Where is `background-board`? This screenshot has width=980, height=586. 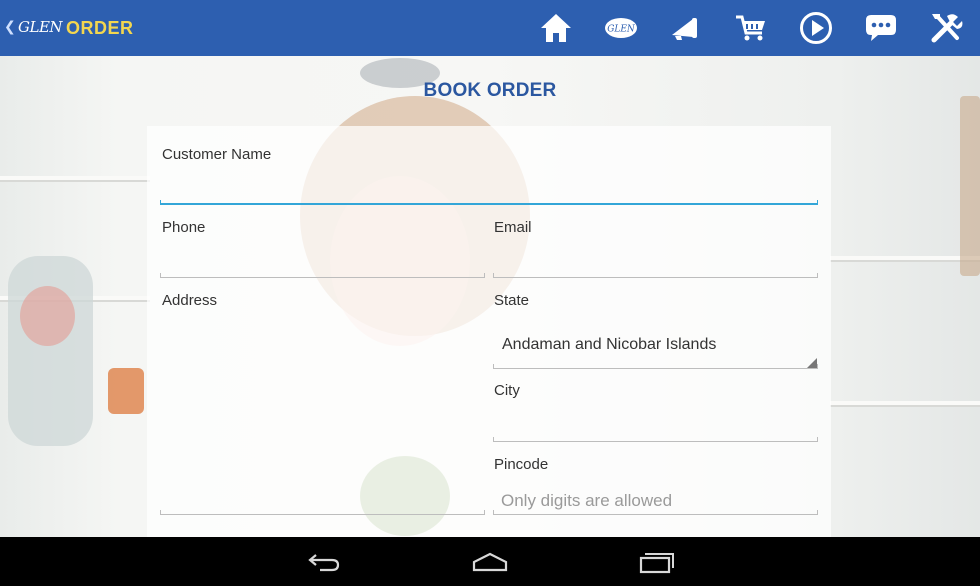
background-board is located at coordinates (970, 186).